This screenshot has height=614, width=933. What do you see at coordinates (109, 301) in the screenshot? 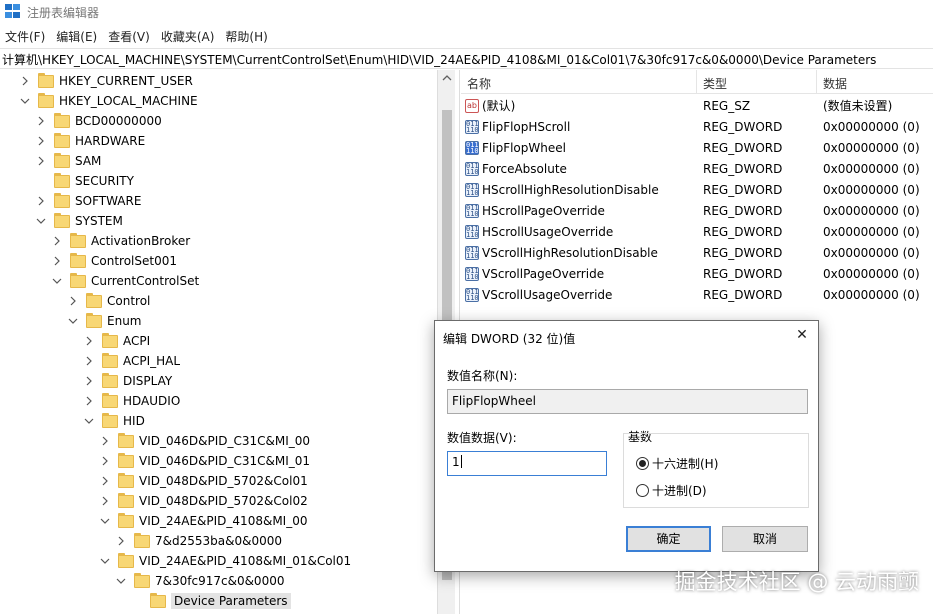
I see `tree-item: Control` at bounding box center [109, 301].